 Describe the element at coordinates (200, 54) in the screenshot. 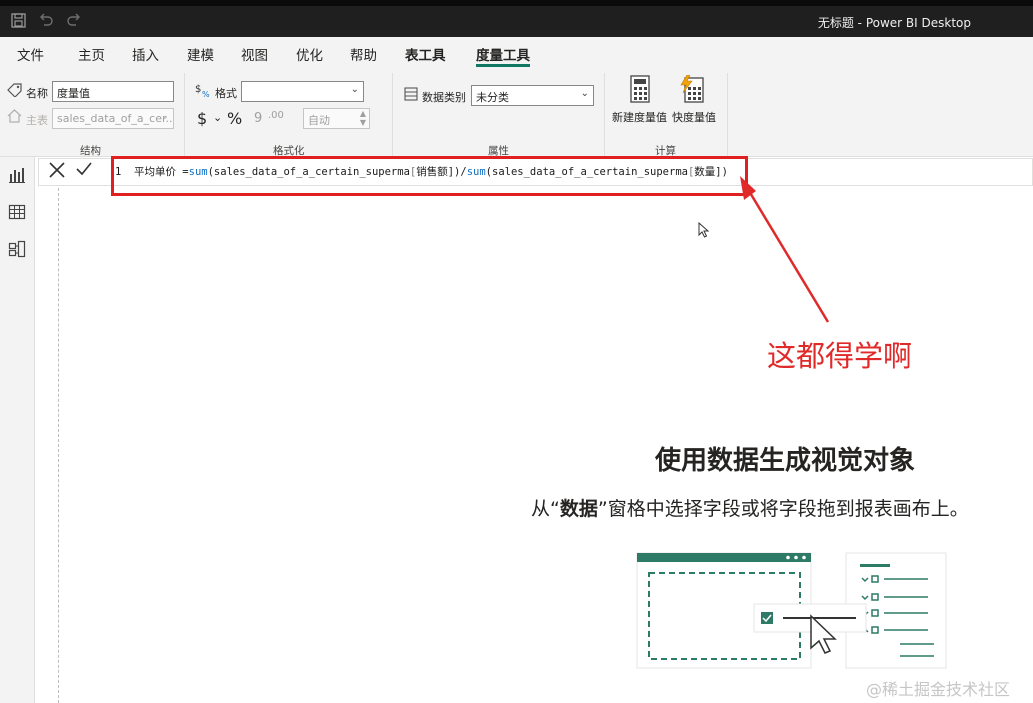

I see `tab-modeling: 建模` at that location.